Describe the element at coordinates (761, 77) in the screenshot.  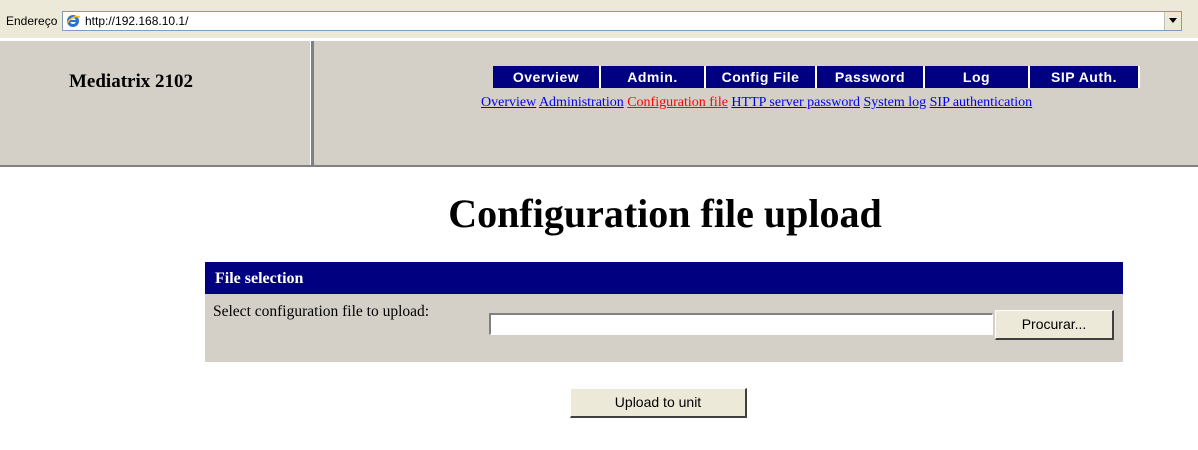
I see `nav-button-config-file: Config File` at that location.